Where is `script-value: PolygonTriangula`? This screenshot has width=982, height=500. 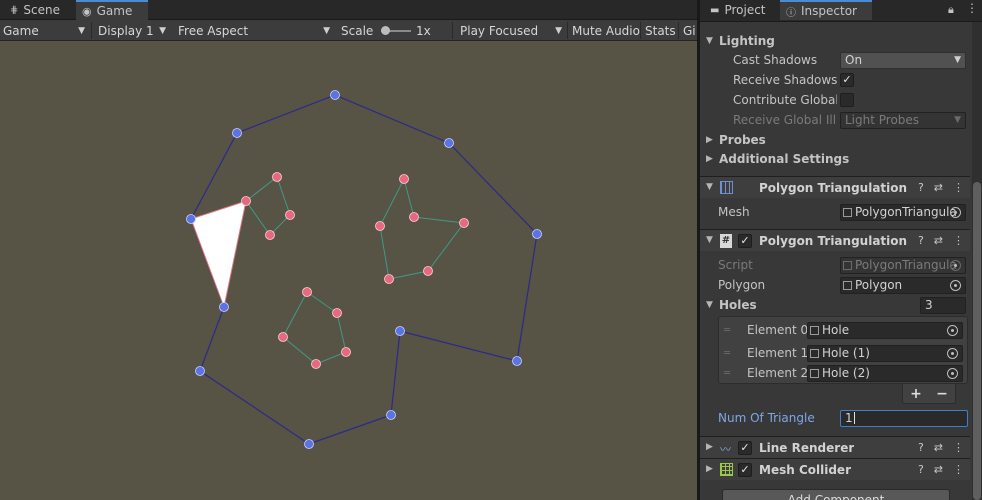
script-value: PolygonTriangula is located at coordinates (906, 265).